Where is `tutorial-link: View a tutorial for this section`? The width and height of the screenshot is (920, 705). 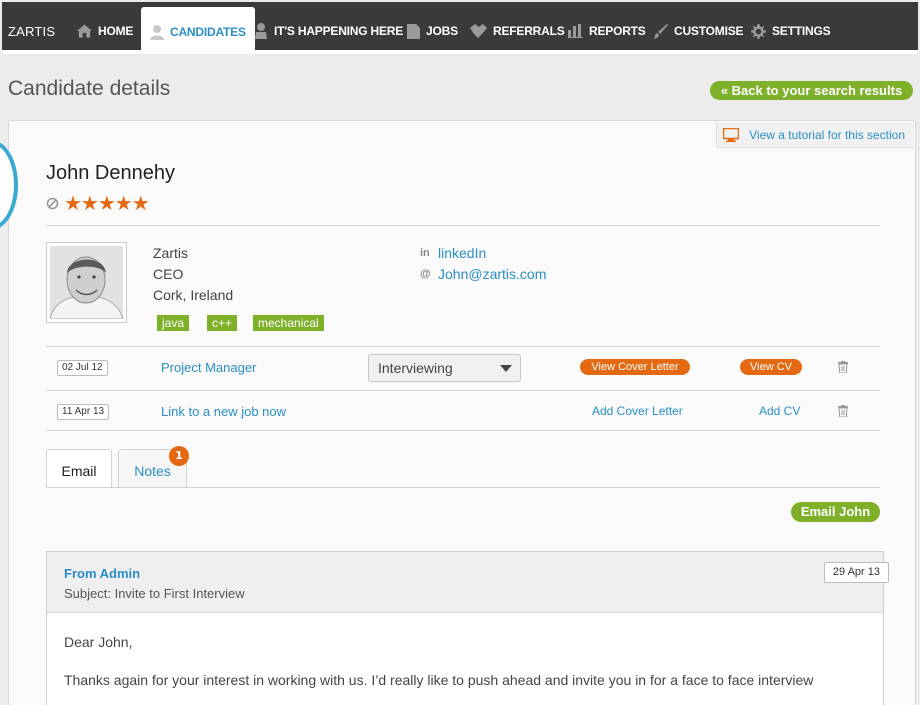
tutorial-link: View a tutorial for this section is located at coordinates (815, 135).